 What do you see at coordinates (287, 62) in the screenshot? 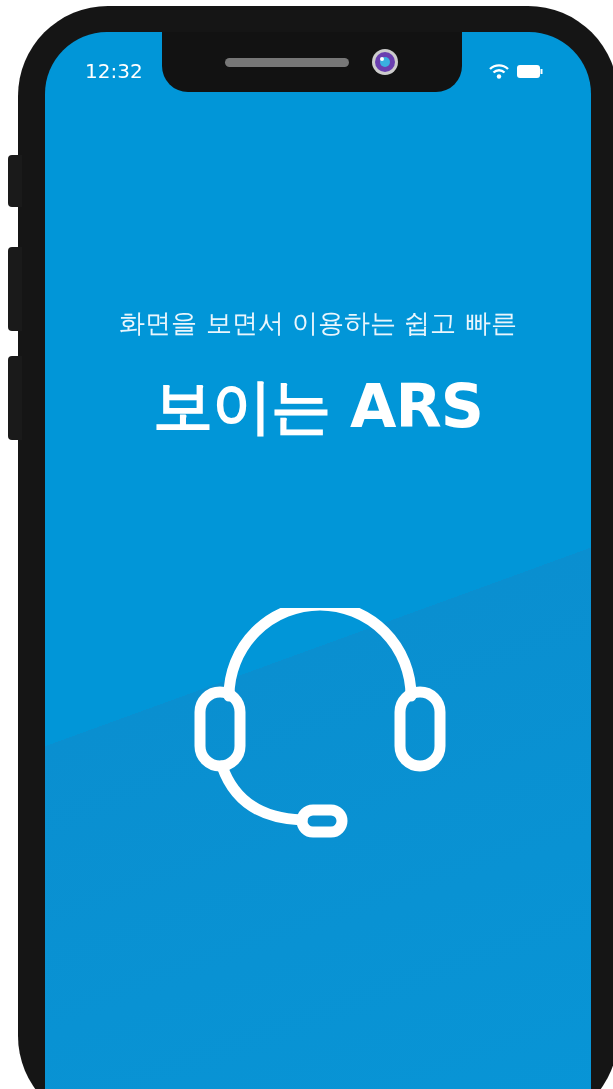
I see `speaker-icon` at bounding box center [287, 62].